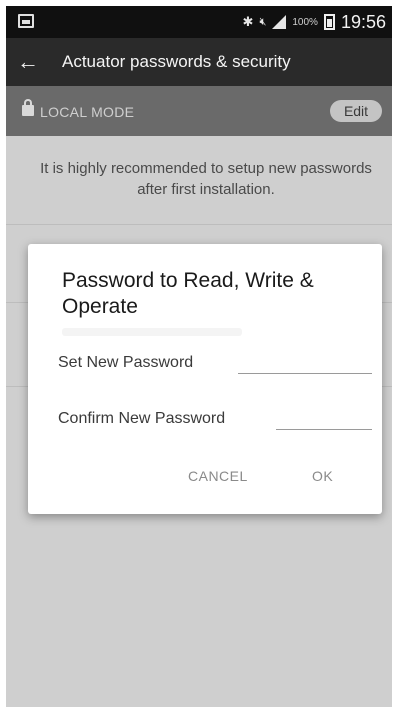  I want to click on app-bar: ← Actuator passwords & security, so click(199, 62).